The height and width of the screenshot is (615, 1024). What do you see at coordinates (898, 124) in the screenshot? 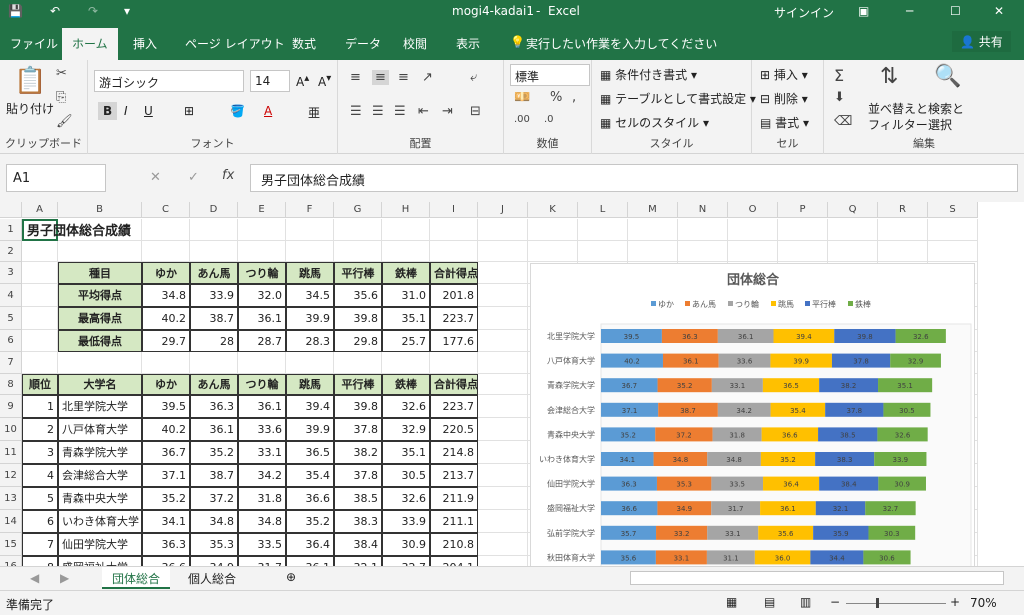
I see `filter-label: フィルター` at bounding box center [898, 124].